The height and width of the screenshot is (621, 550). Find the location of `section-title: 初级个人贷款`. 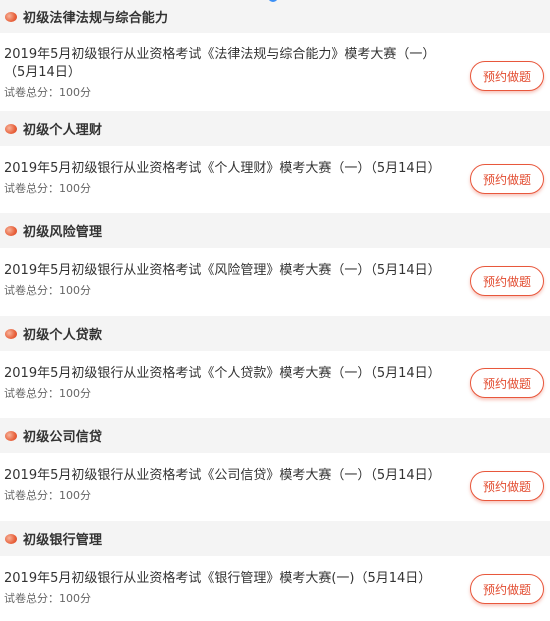

section-title: 初级个人贷款 is located at coordinates (63, 335).